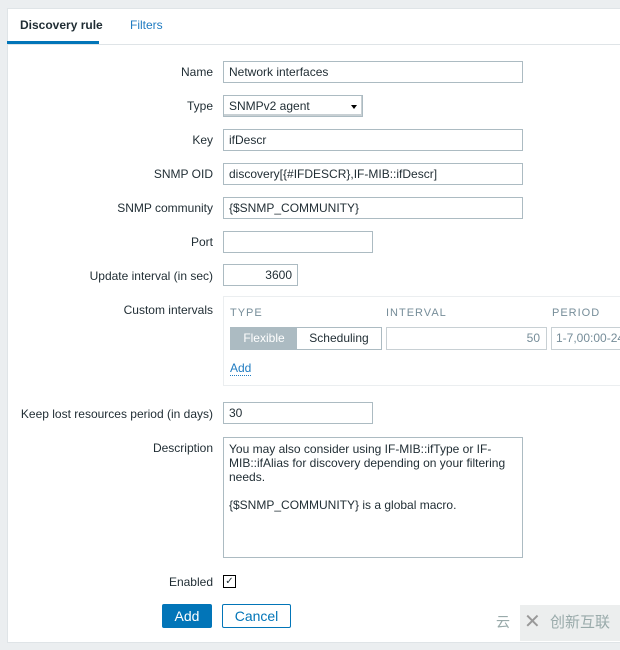 The width and height of the screenshot is (620, 650). I want to click on type-select: SNMPv2 agent, so click(293, 106).